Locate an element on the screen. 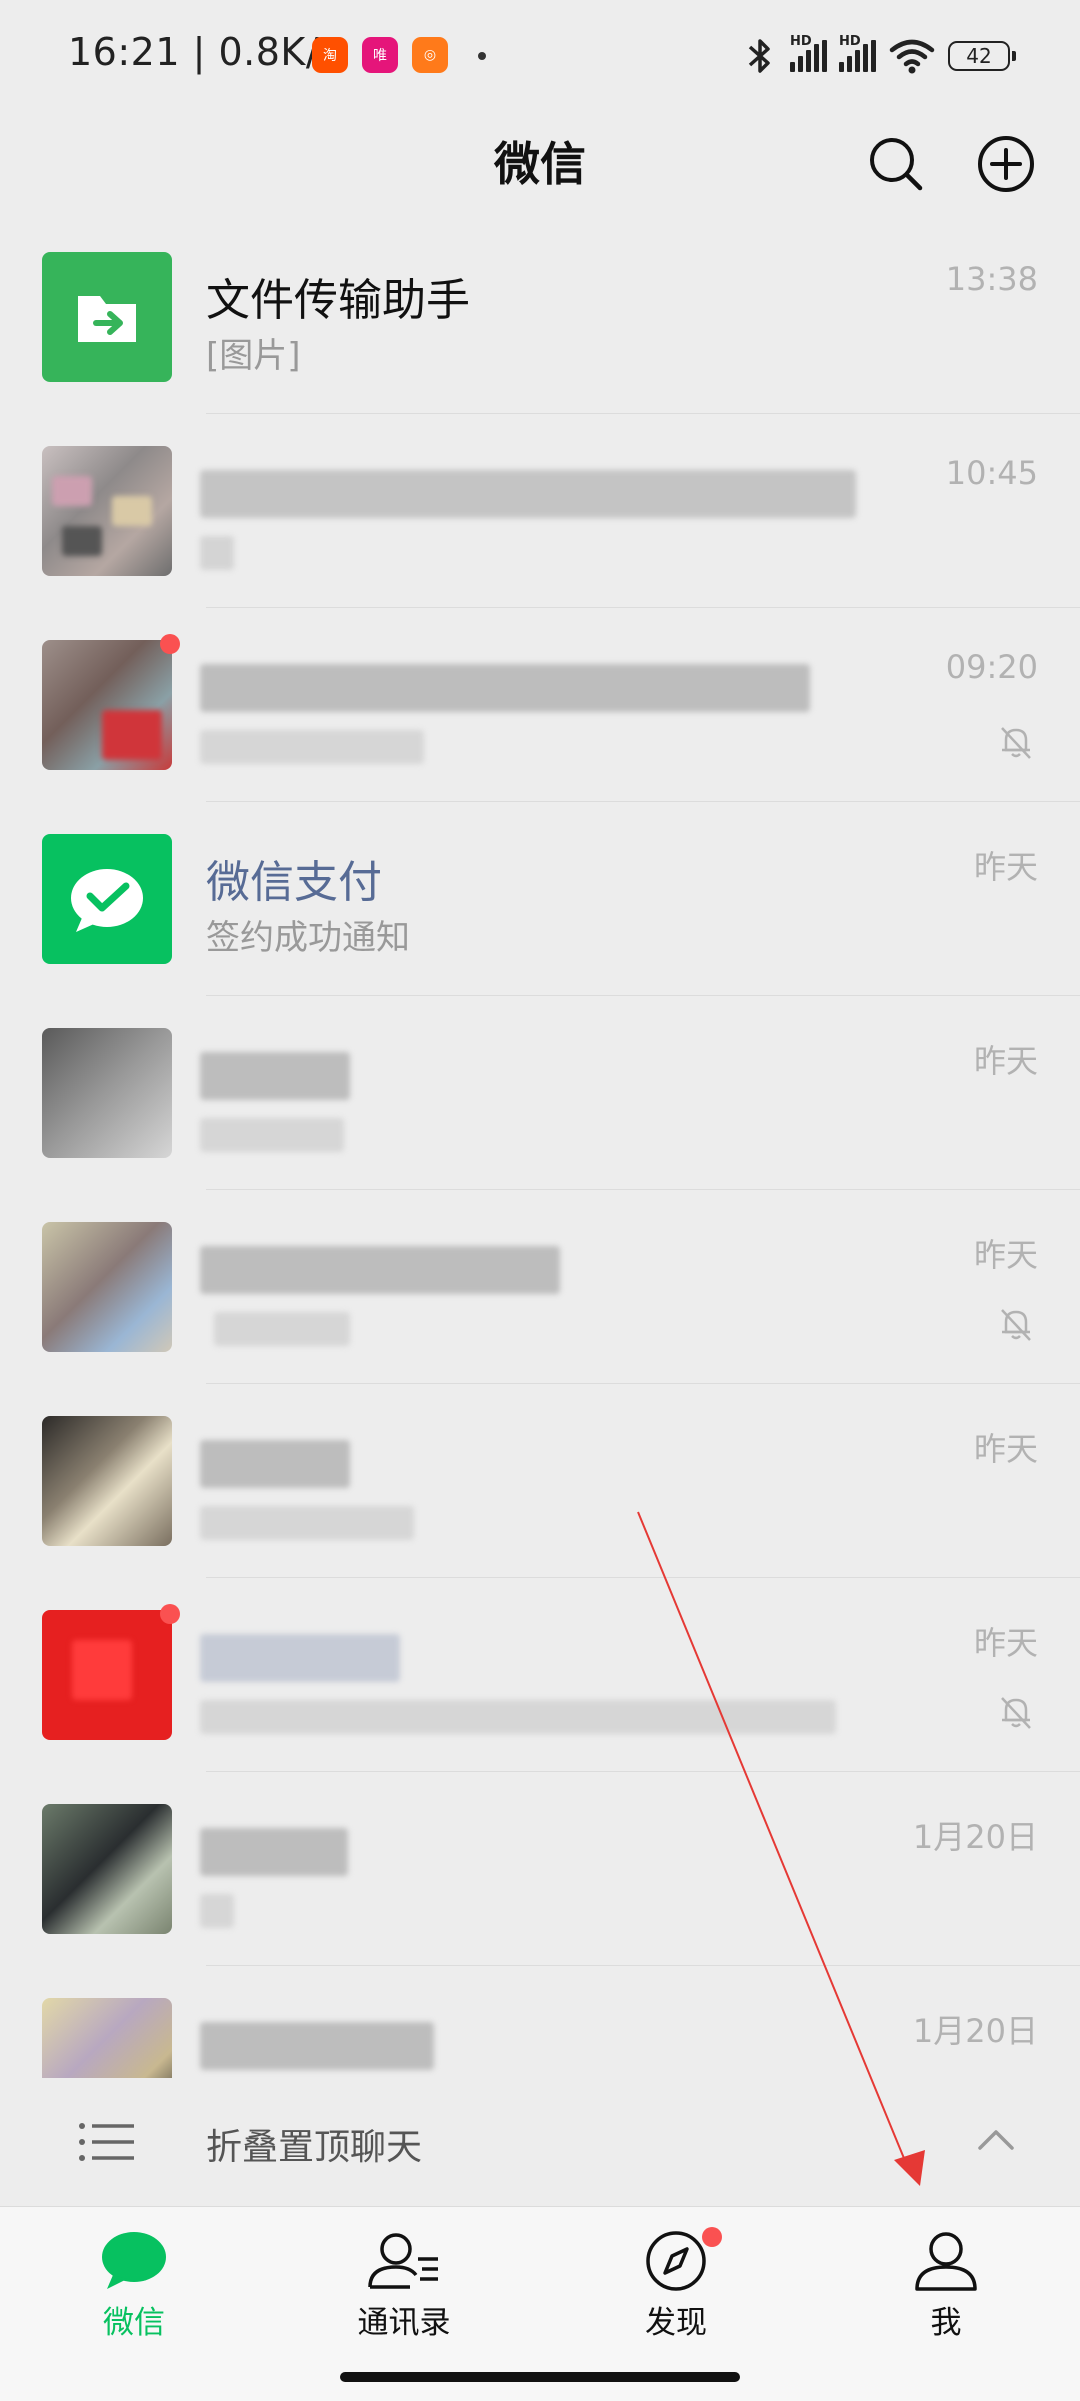 Image resolution: width=1080 pixels, height=2401 pixels. tab-discover: 发现 is located at coordinates (676, 2284).